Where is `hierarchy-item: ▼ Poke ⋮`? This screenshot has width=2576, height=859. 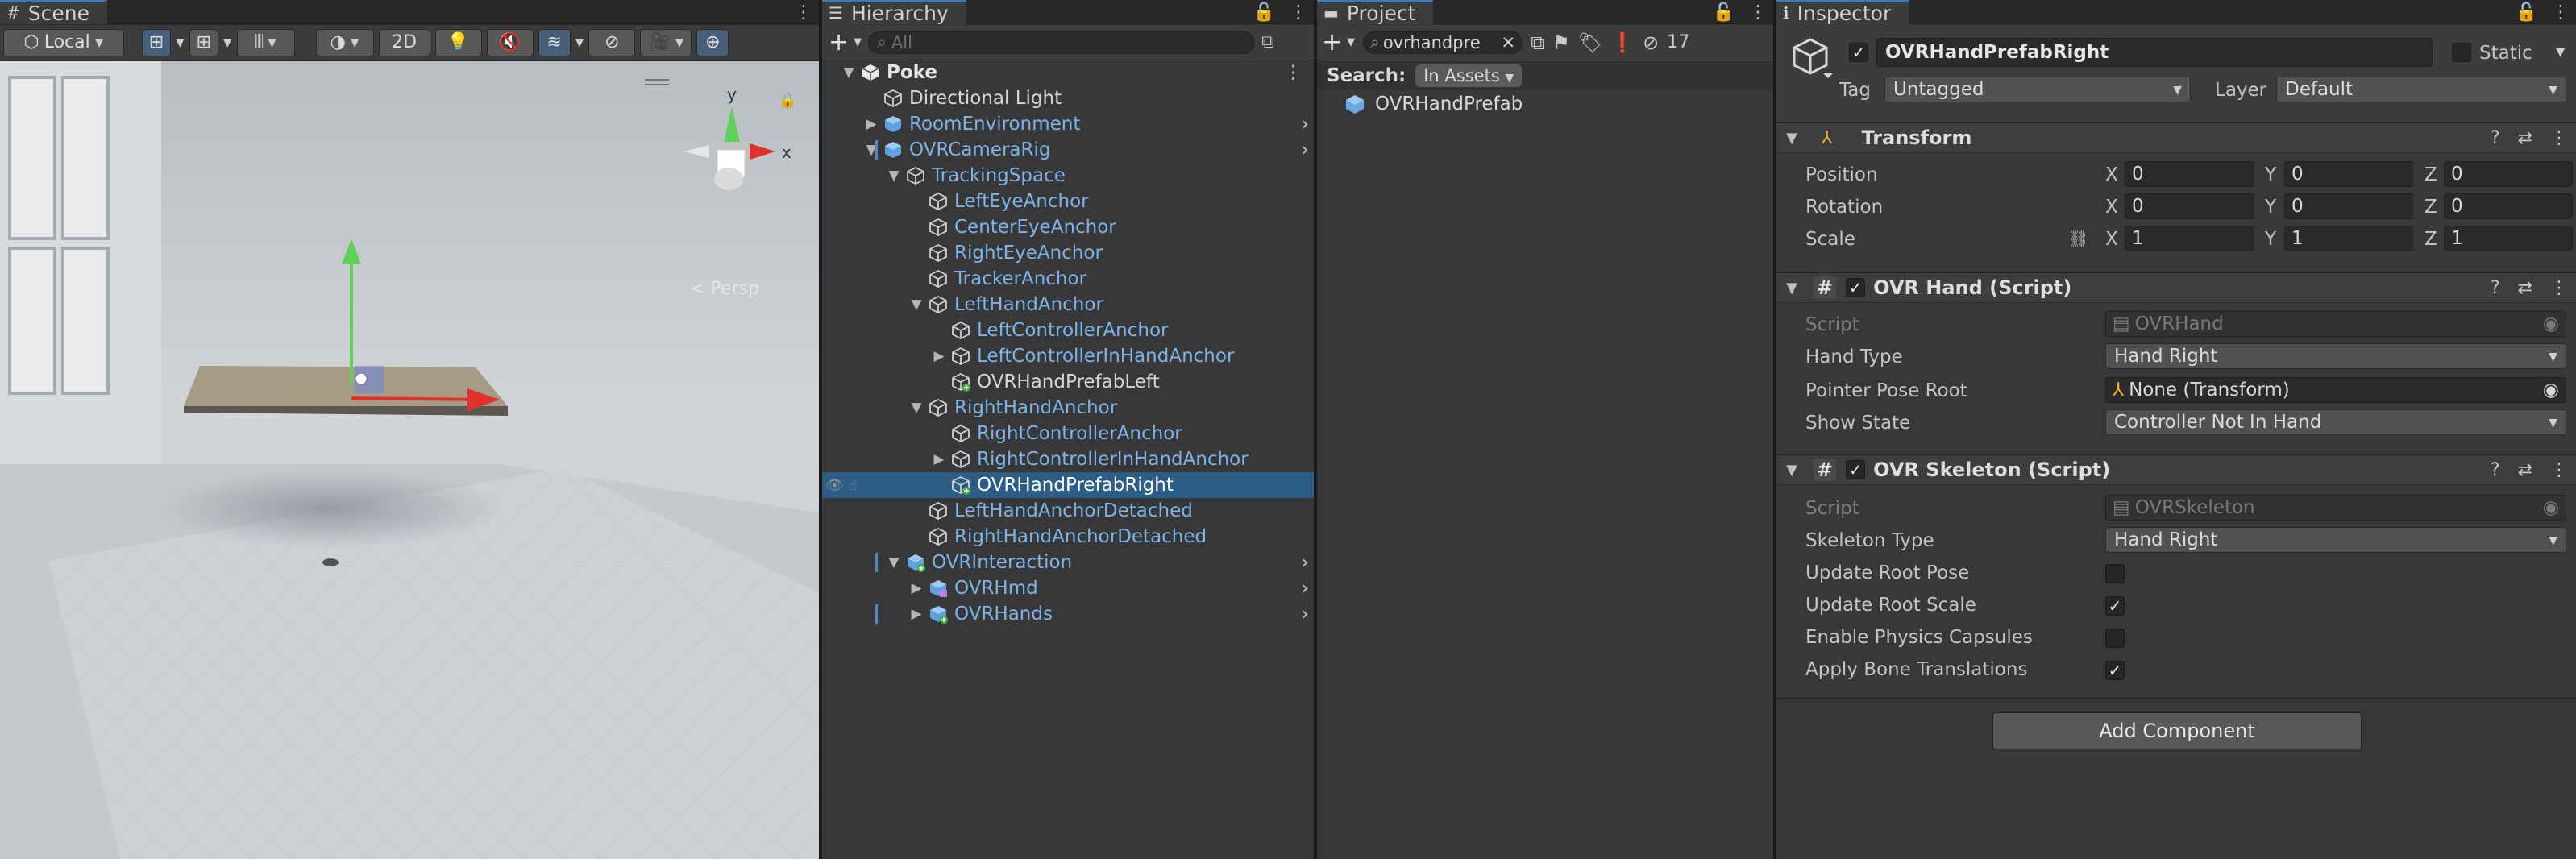
hierarchy-item: ▼ Poke ⋮ is located at coordinates (1068, 72).